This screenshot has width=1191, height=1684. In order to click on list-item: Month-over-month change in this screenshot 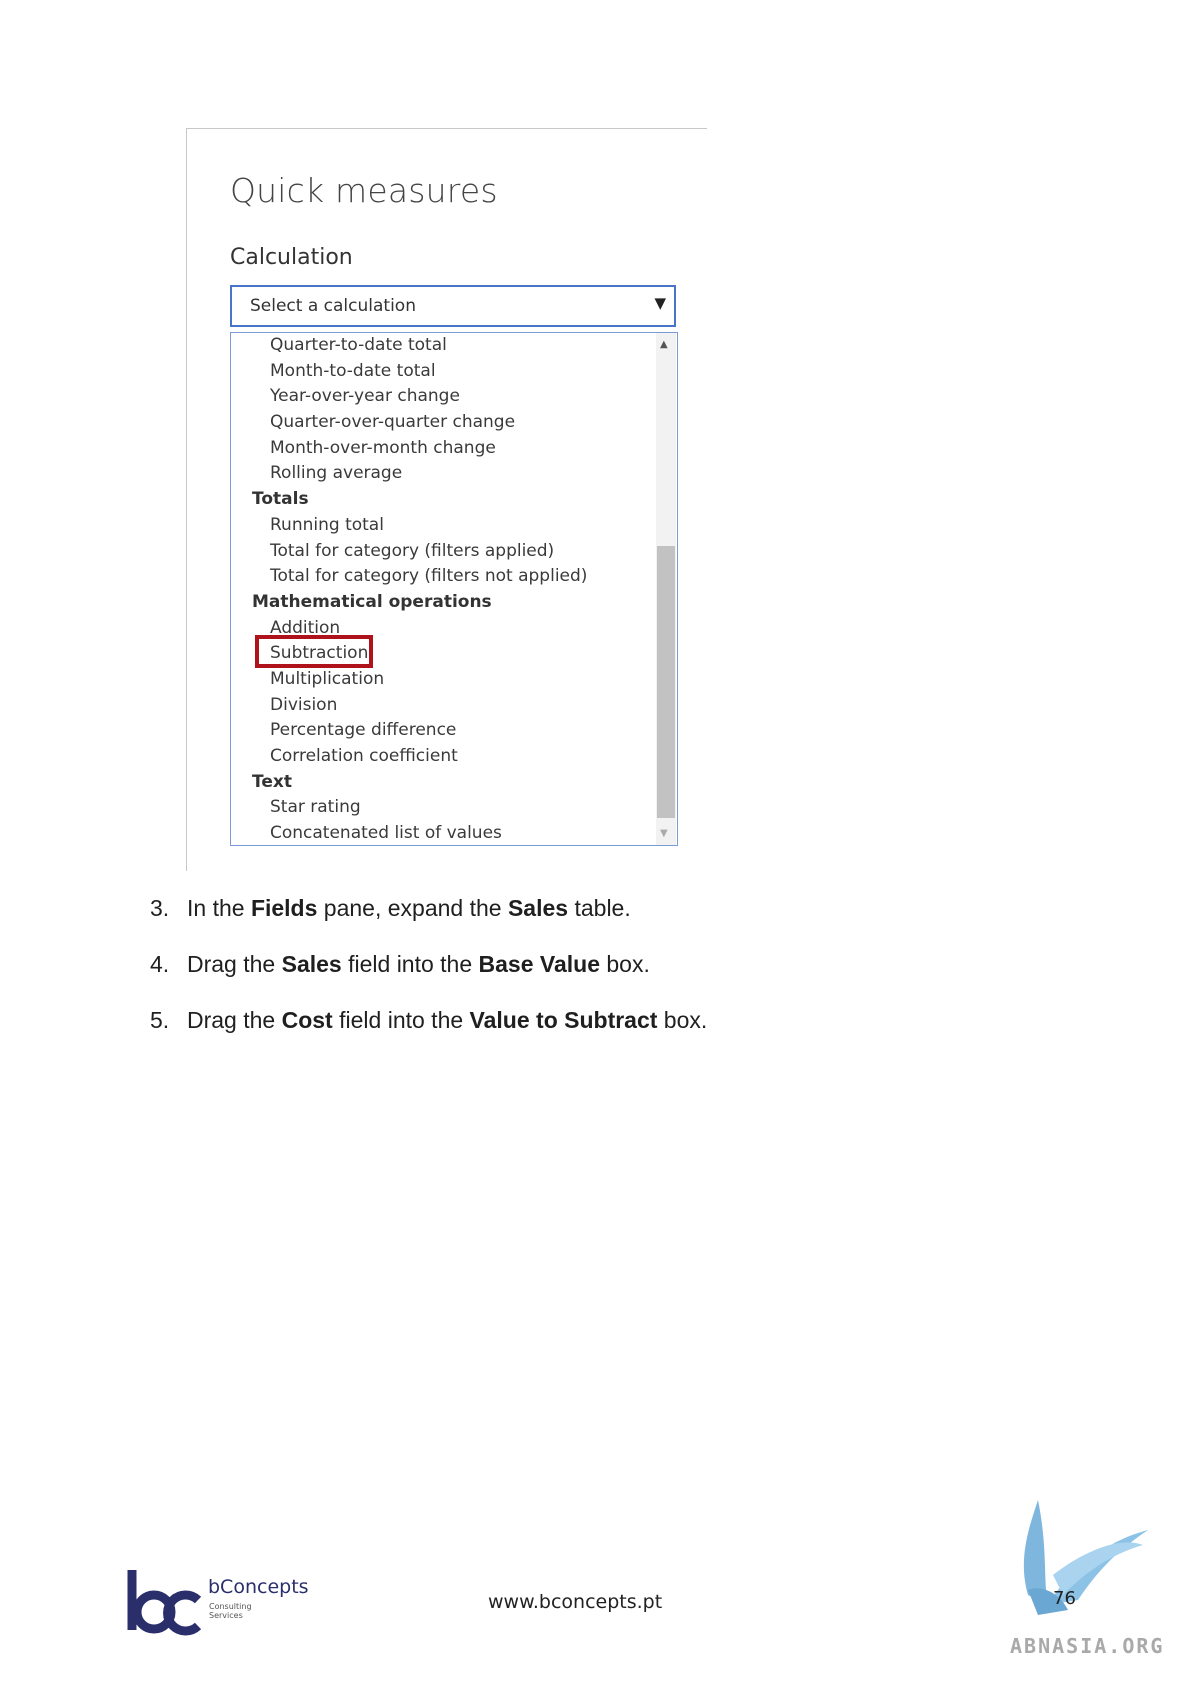, I will do `click(441, 449)`.